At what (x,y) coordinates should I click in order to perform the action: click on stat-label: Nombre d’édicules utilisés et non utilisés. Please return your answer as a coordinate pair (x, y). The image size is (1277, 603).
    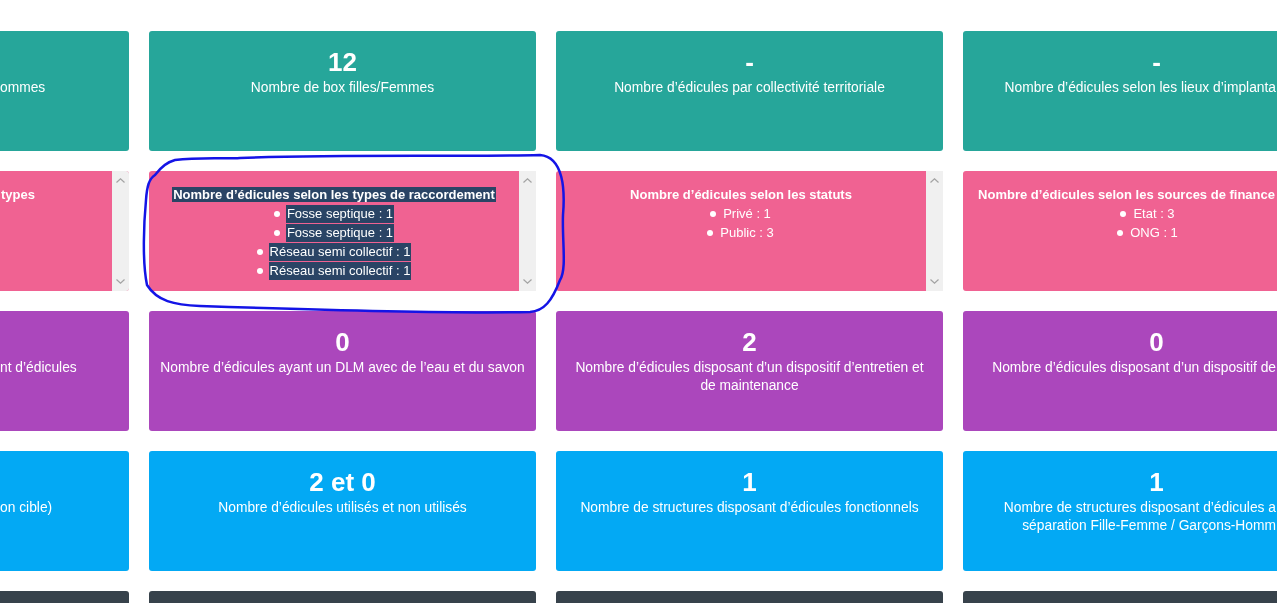
    Looking at the image, I should click on (342, 508).